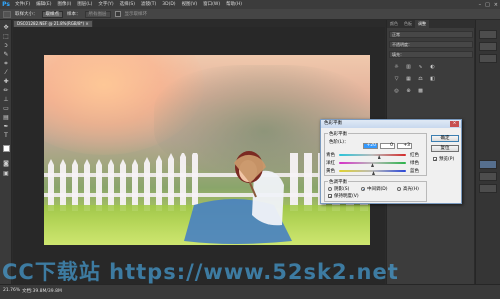  What do you see at coordinates (431, 34) in the screenshot?
I see `blend-mode-select: 正常` at bounding box center [431, 34].